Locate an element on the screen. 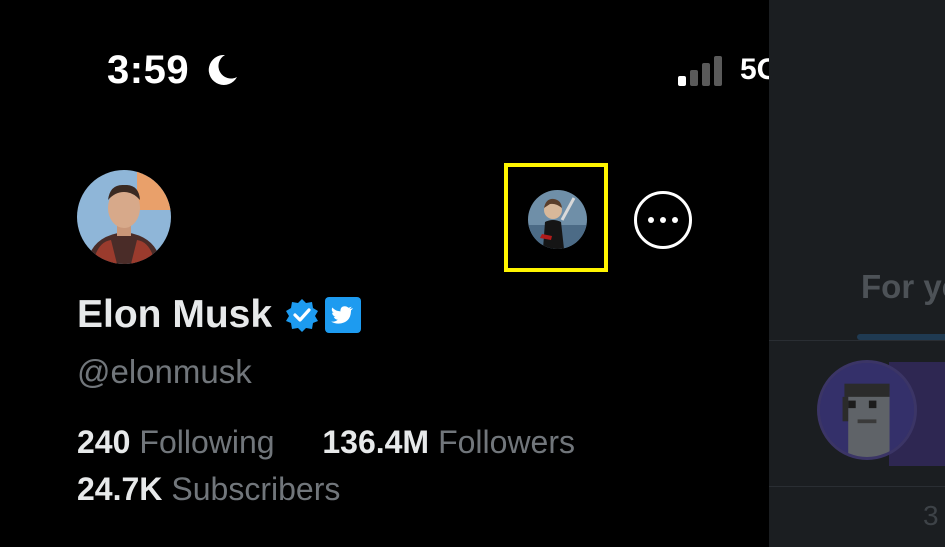  subscribers-count: 24.7K is located at coordinates (120, 489).